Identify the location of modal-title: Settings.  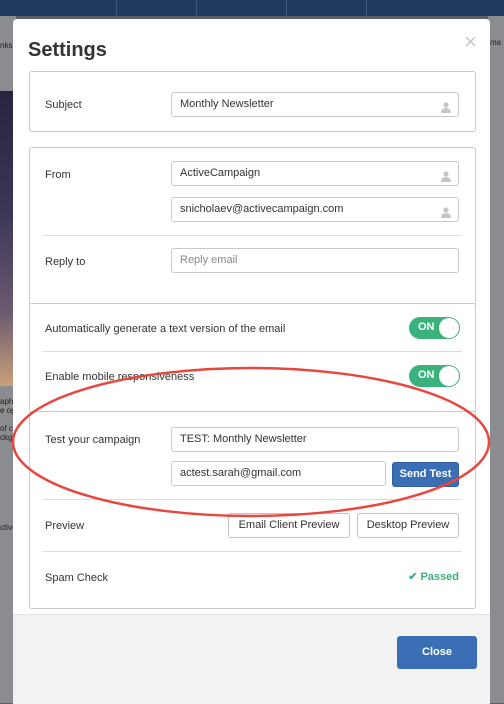
(67, 50).